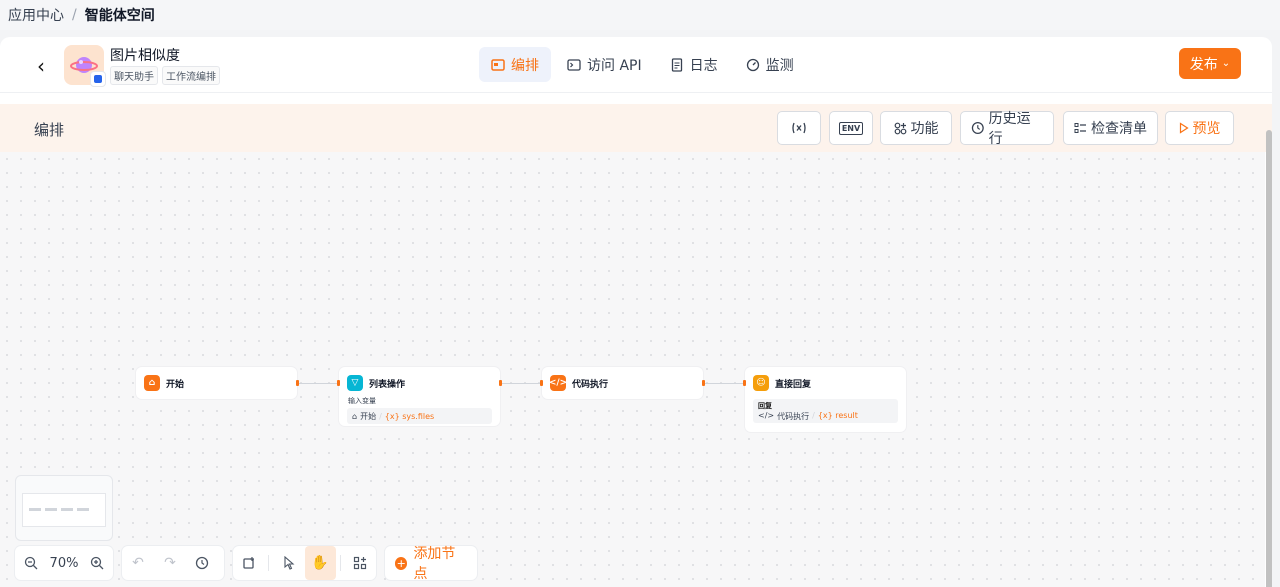  Describe the element at coordinates (765, 405) in the screenshot. I see `reply-label: 回复` at that location.